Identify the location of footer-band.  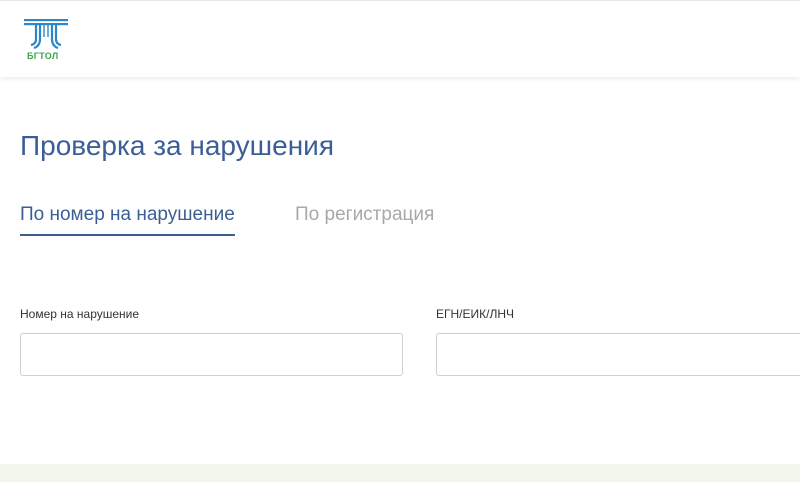
(400, 473).